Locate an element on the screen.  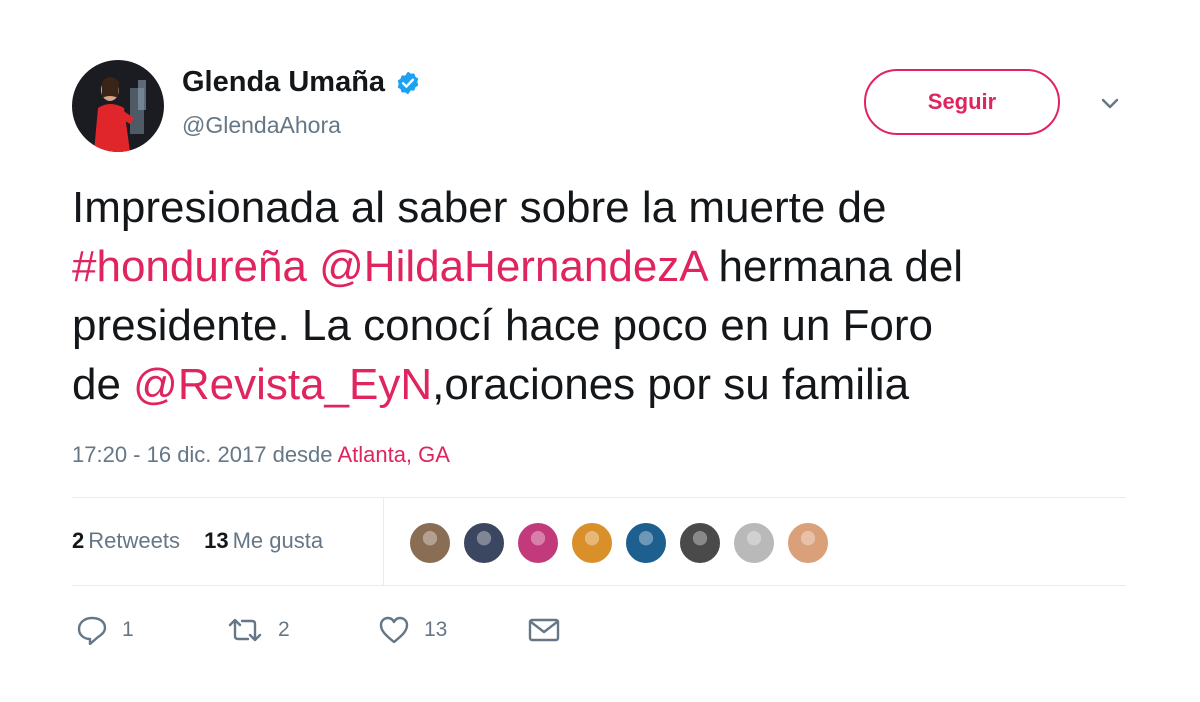
mention-link: @Revista_EyN is located at coordinates (282, 384).